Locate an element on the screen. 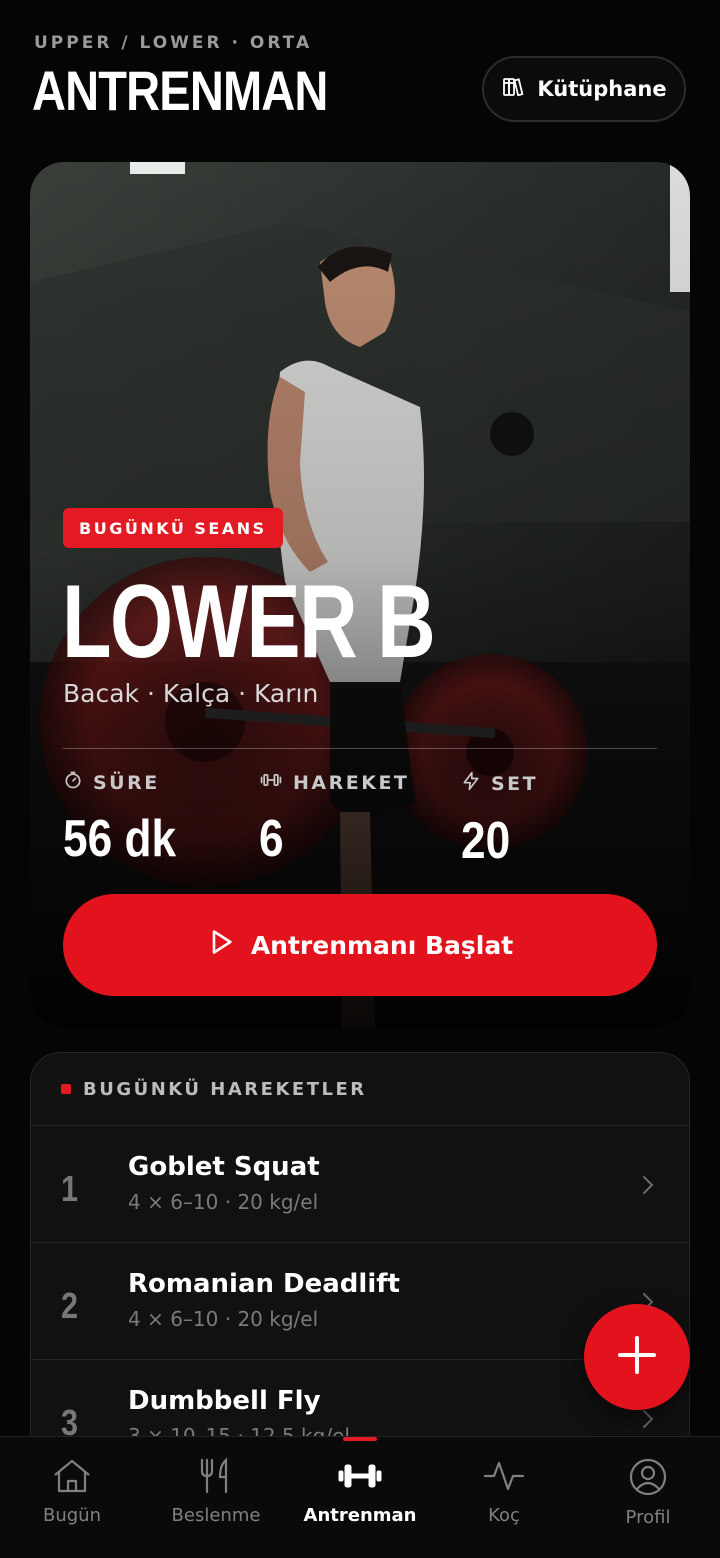 This screenshot has width=720, height=1558. plus-icon is located at coordinates (637, 1357).